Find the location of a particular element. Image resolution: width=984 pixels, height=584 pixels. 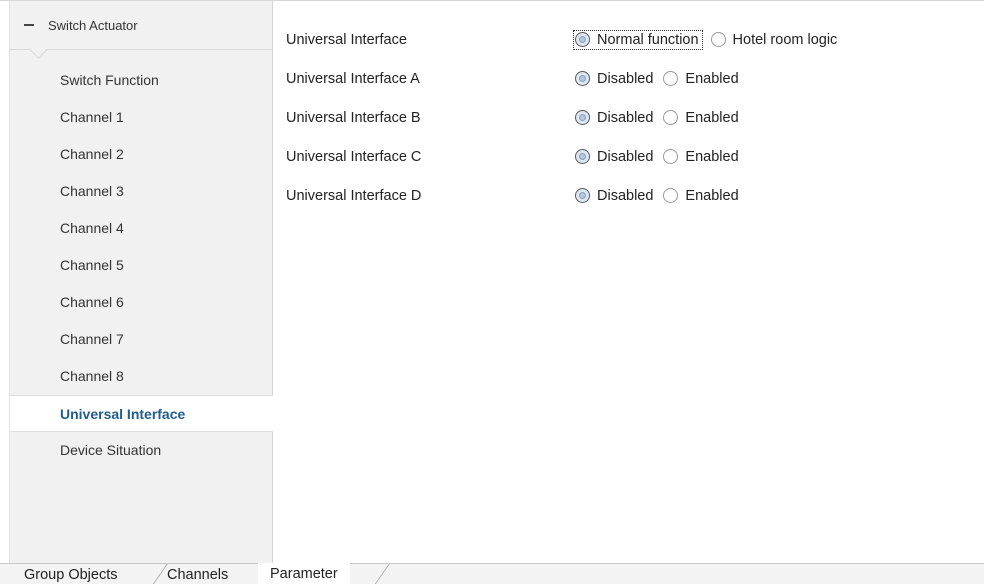

tab-channels: Channels is located at coordinates (197, 574).